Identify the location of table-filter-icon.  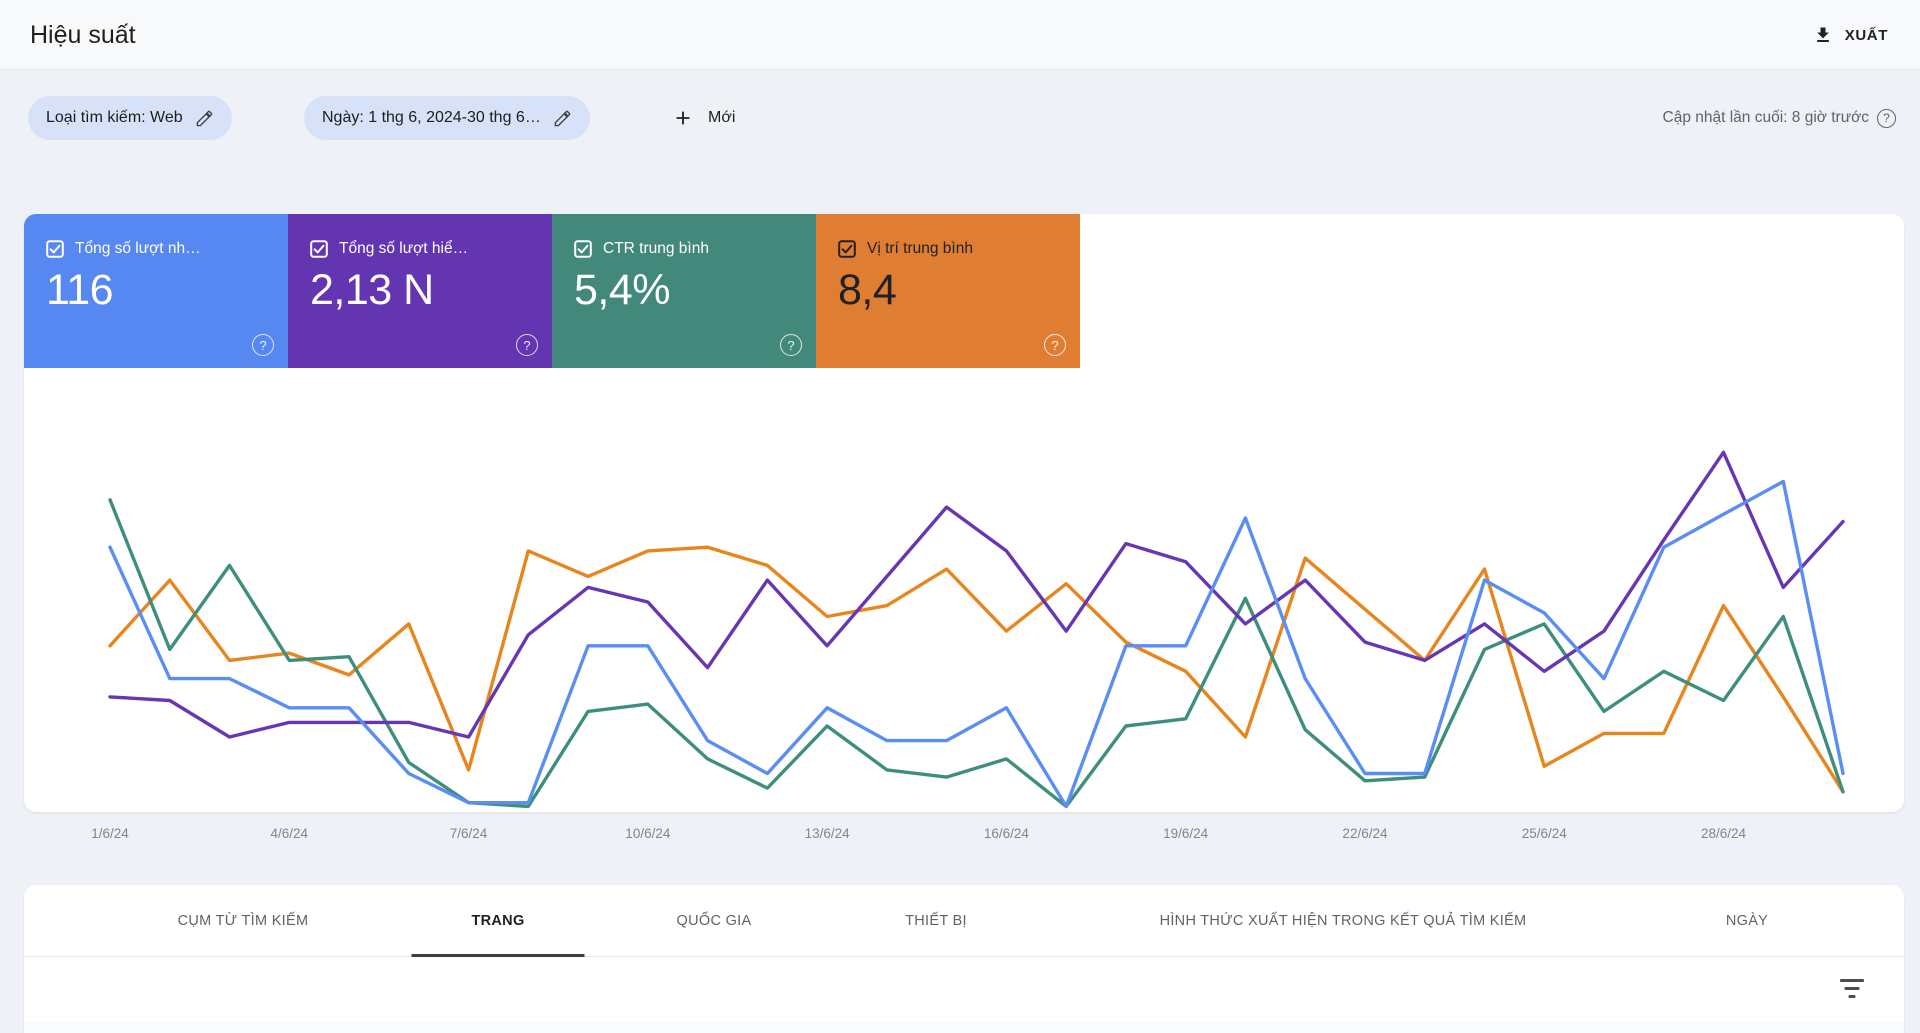
(1852, 989).